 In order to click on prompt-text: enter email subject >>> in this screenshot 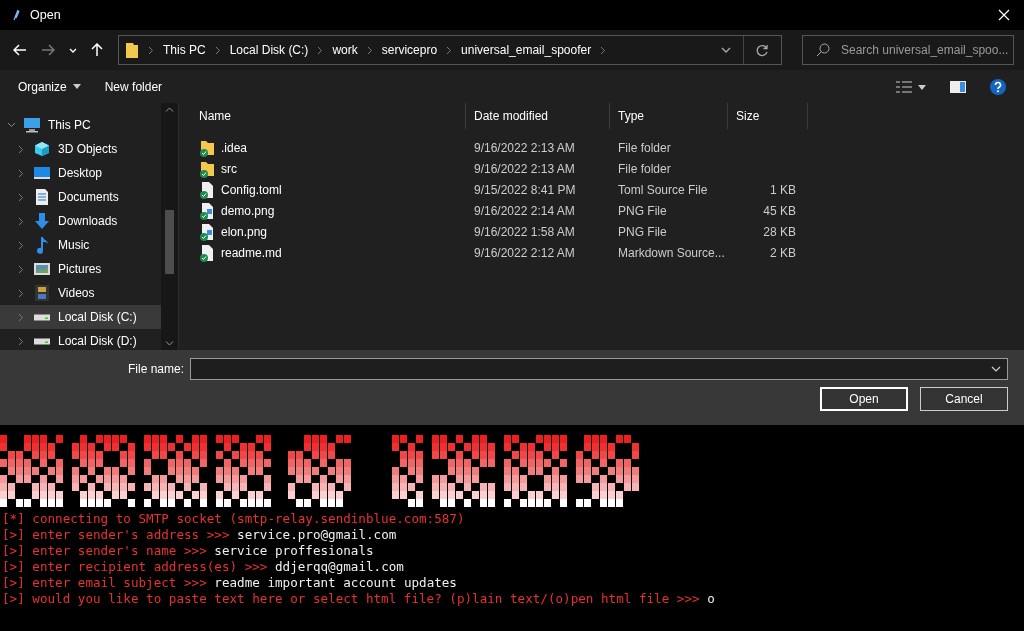, I will do `click(119, 583)`.